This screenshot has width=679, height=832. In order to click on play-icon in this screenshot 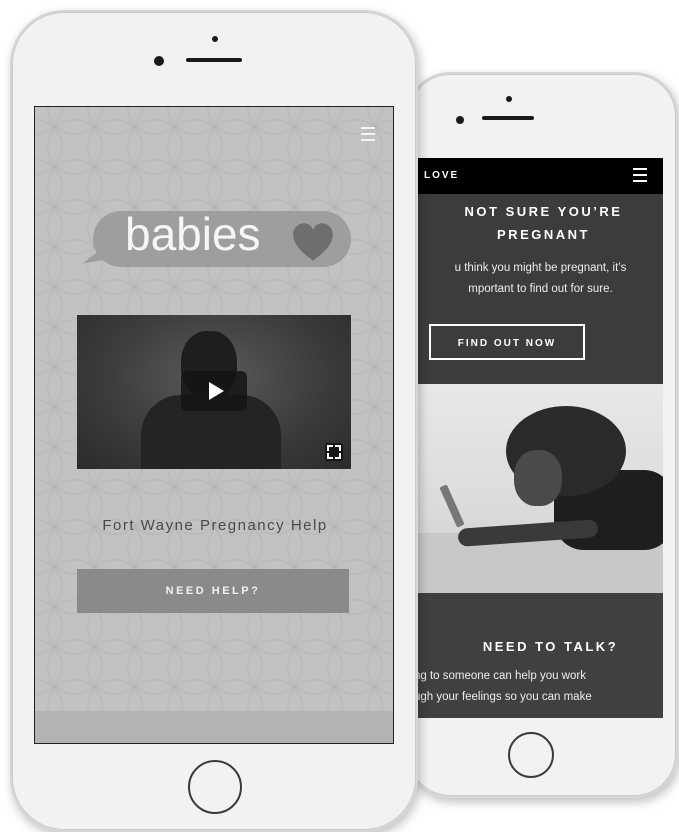, I will do `click(216, 391)`.